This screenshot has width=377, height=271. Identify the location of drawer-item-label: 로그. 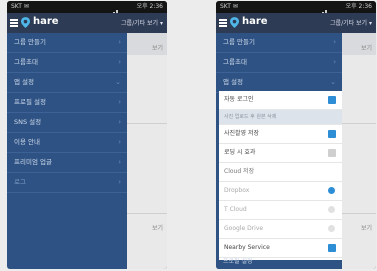
(20, 182).